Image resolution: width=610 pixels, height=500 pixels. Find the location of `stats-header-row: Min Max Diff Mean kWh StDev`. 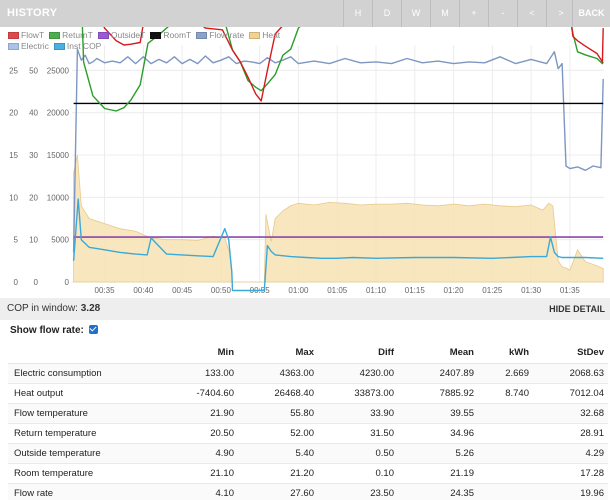

stats-header-row: Min Max Diff Mean kWh StDev is located at coordinates (308, 353).